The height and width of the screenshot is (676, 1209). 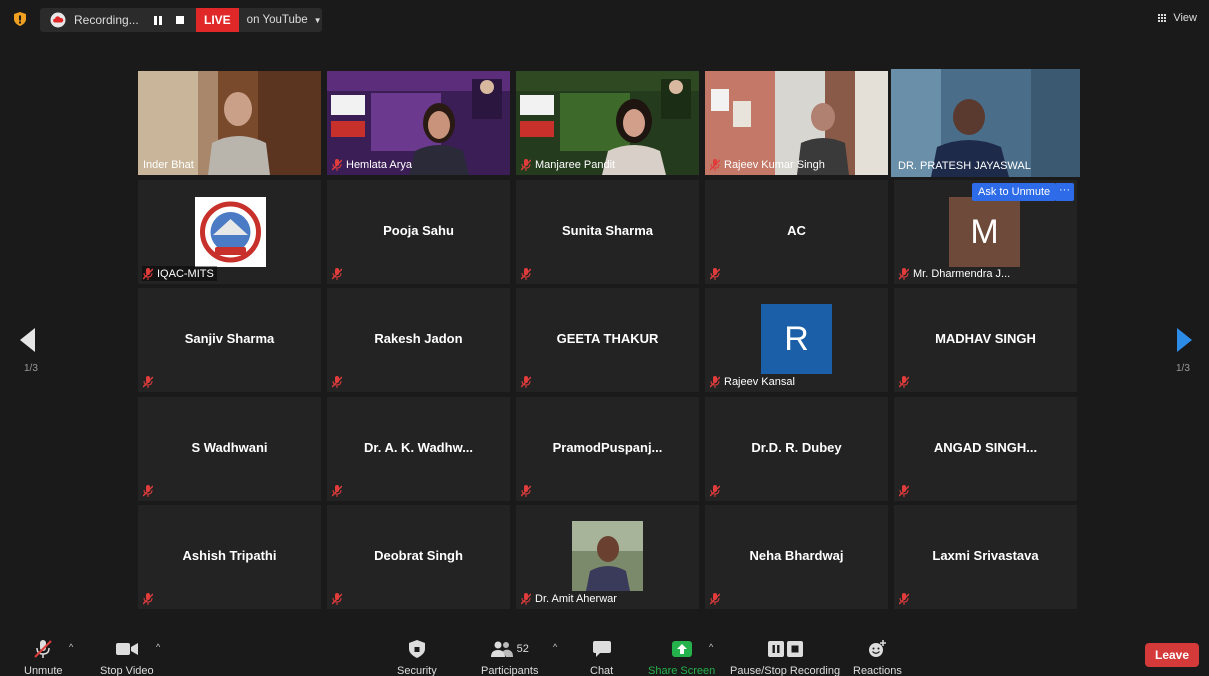 I want to click on unmute-button: Unmute, so click(x=43, y=657).